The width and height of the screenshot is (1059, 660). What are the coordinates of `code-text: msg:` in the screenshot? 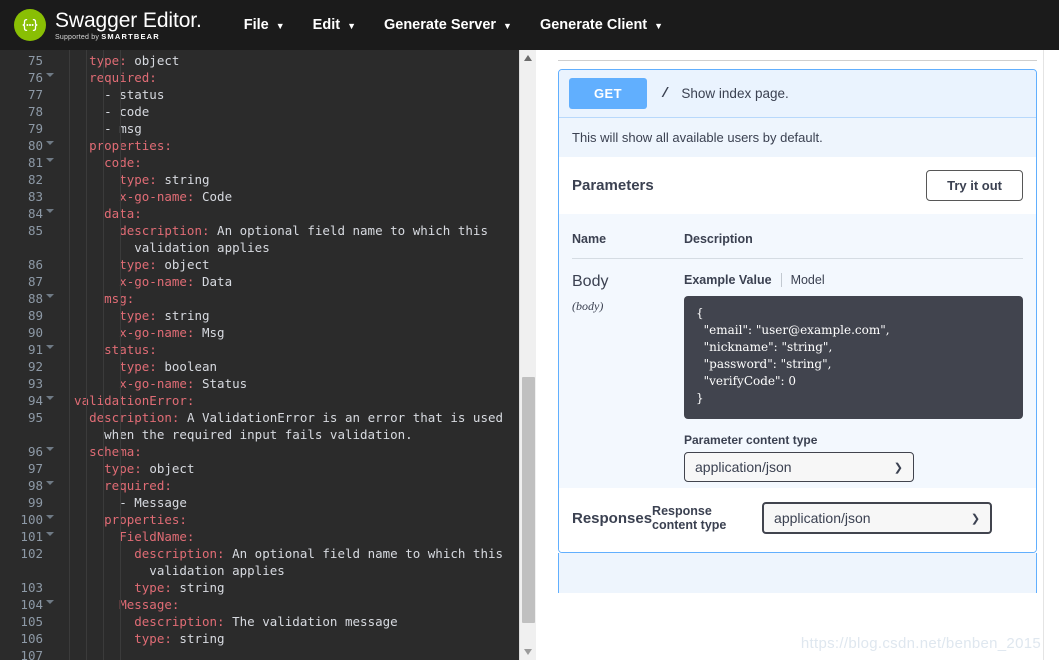 It's located at (97, 298).